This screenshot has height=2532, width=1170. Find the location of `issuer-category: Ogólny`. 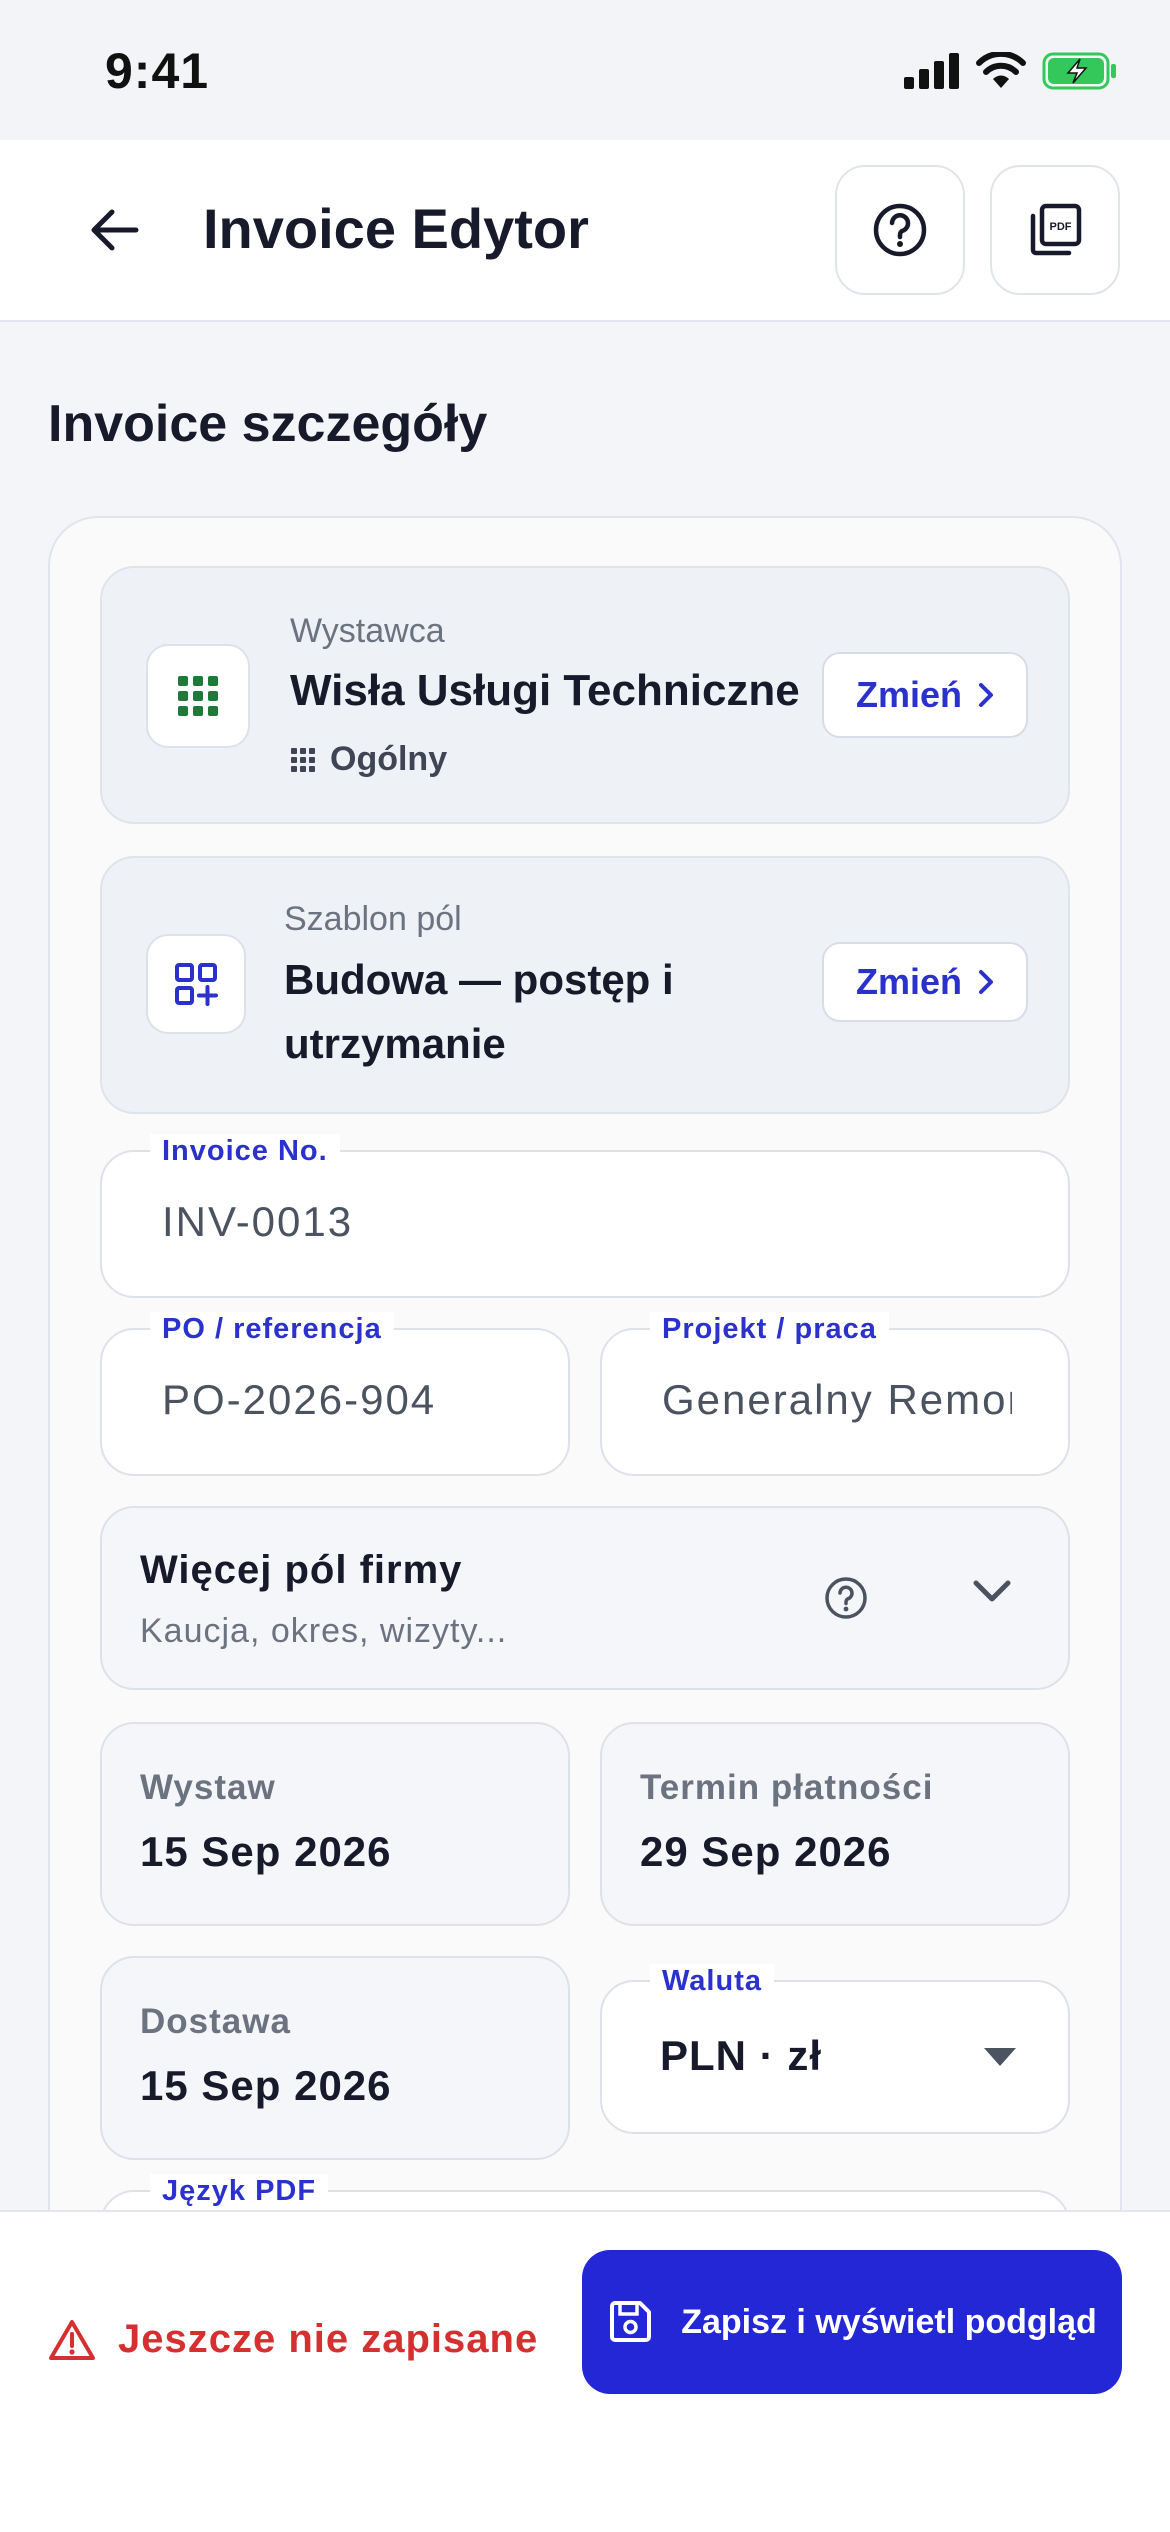

issuer-category: Ogólny is located at coordinates (368, 759).